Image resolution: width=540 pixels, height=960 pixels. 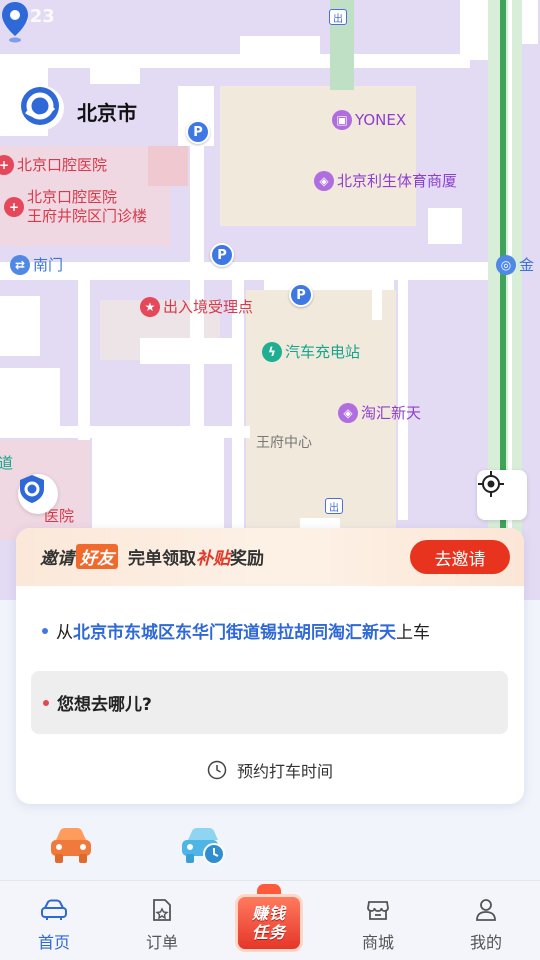 I want to click on taxi-service-icon, so click(x=71, y=846).